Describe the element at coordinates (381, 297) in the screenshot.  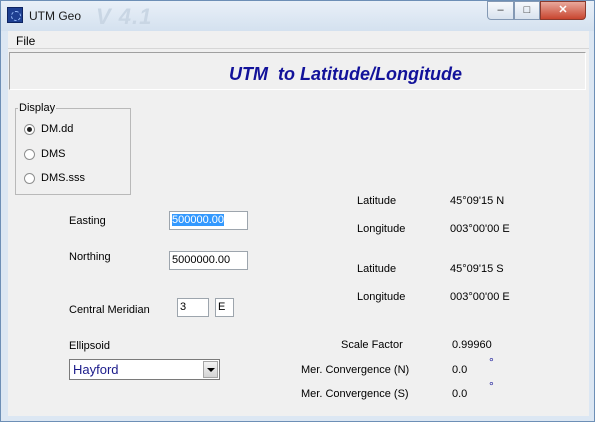
I see `longitude-s-label: Longitude` at that location.